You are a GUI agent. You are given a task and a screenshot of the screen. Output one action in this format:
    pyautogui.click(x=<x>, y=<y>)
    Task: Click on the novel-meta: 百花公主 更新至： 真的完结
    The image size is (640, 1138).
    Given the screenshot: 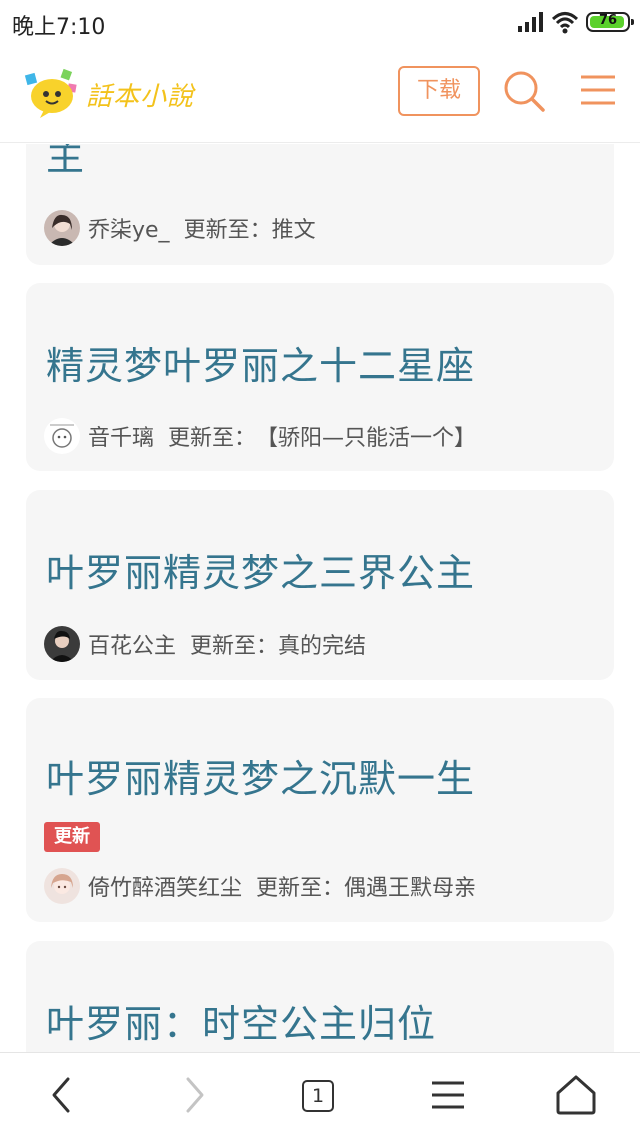 What is the action you would take?
    pyautogui.click(x=205, y=644)
    